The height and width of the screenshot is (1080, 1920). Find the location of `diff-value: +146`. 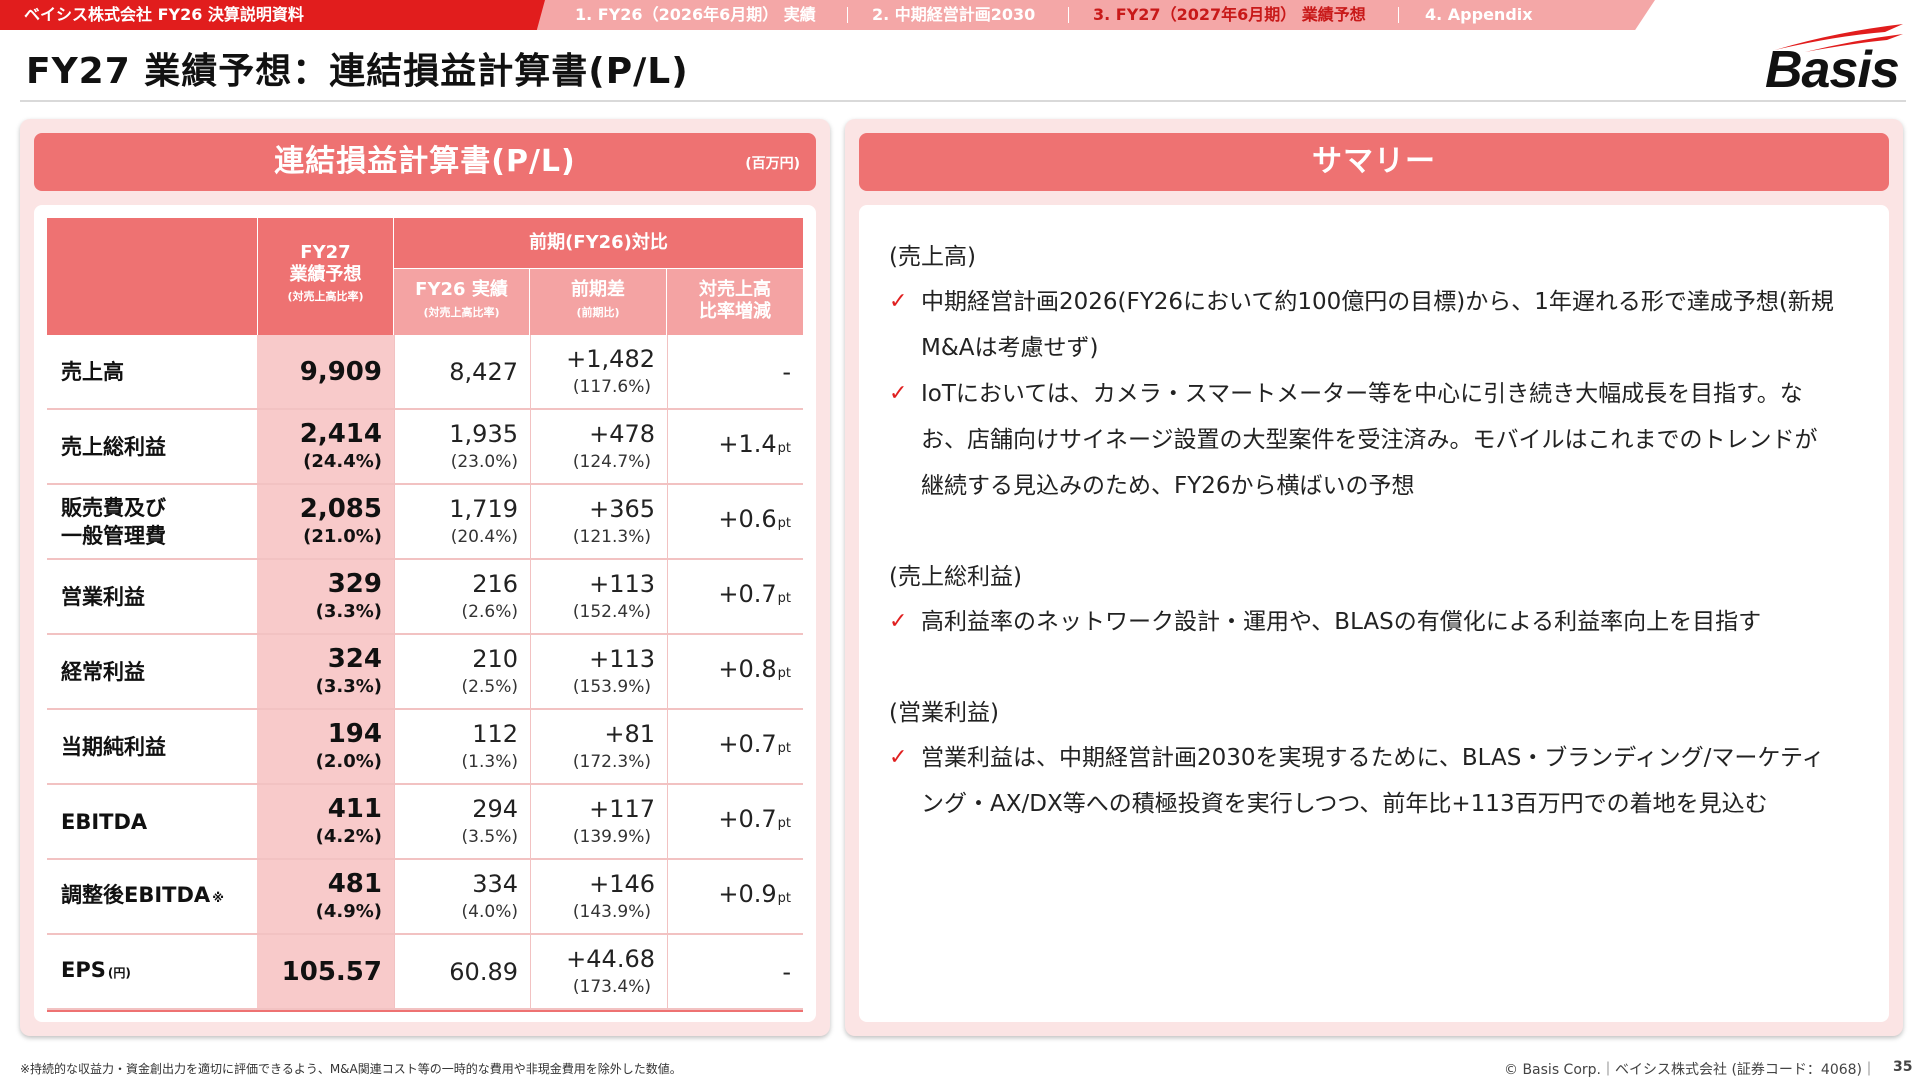

diff-value: +146 is located at coordinates (622, 883).